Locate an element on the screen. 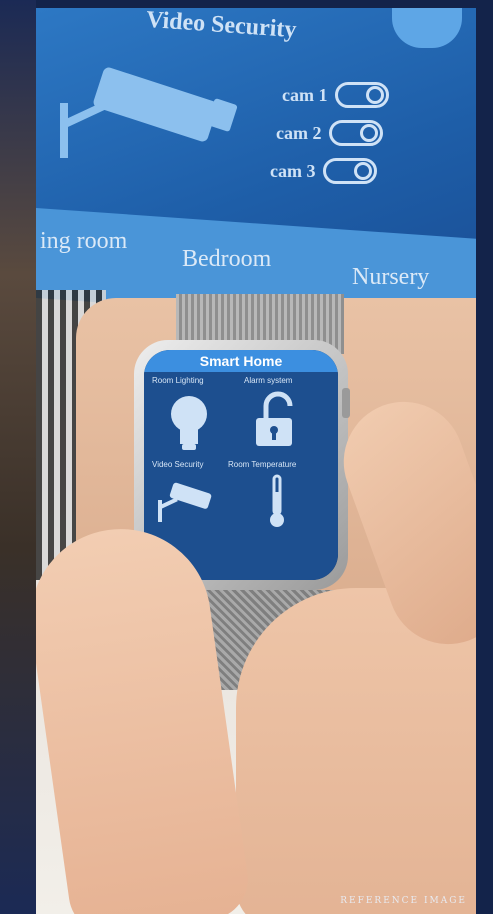 This screenshot has height=914, width=493. cam-label: cam 1 is located at coordinates (305, 94).